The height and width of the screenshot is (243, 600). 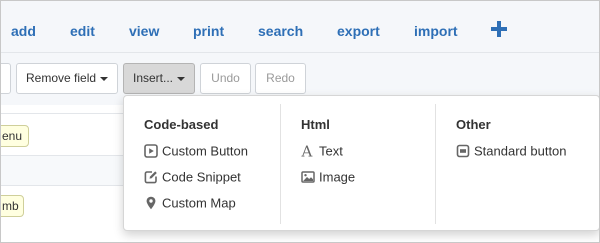 I want to click on menu-column-header: Html, so click(x=315, y=124).